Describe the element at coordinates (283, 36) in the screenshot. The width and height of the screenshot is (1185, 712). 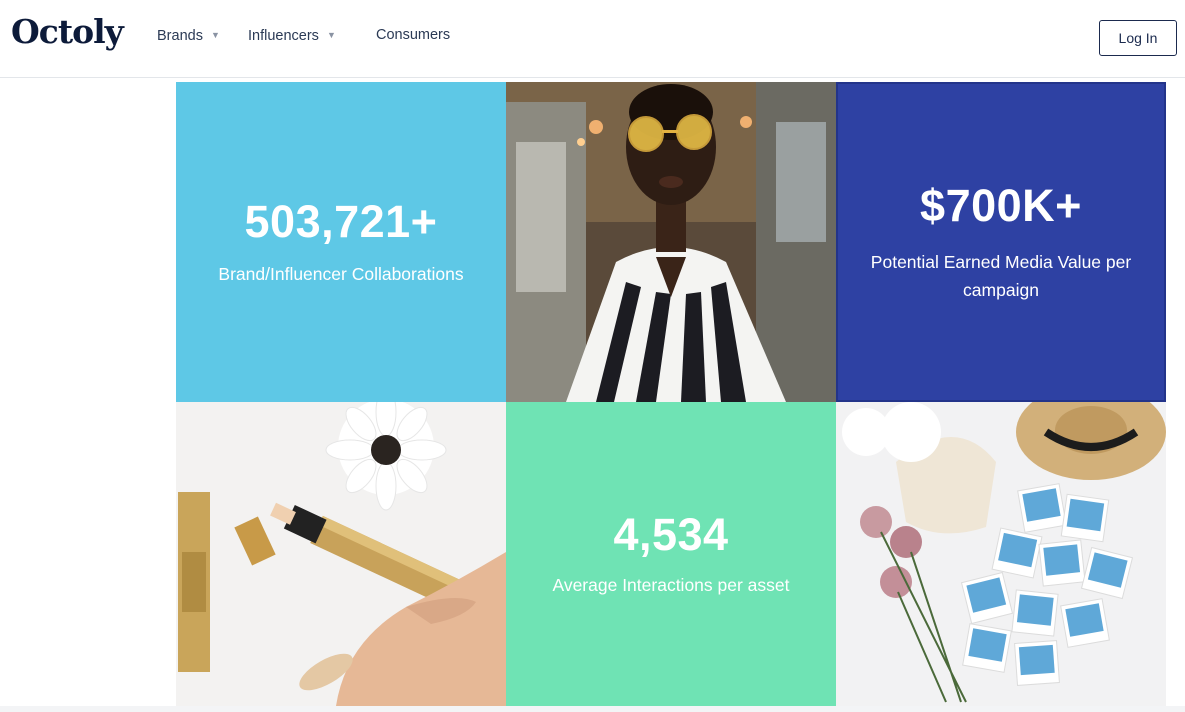
I see `nav-item-label: Influencers` at that location.